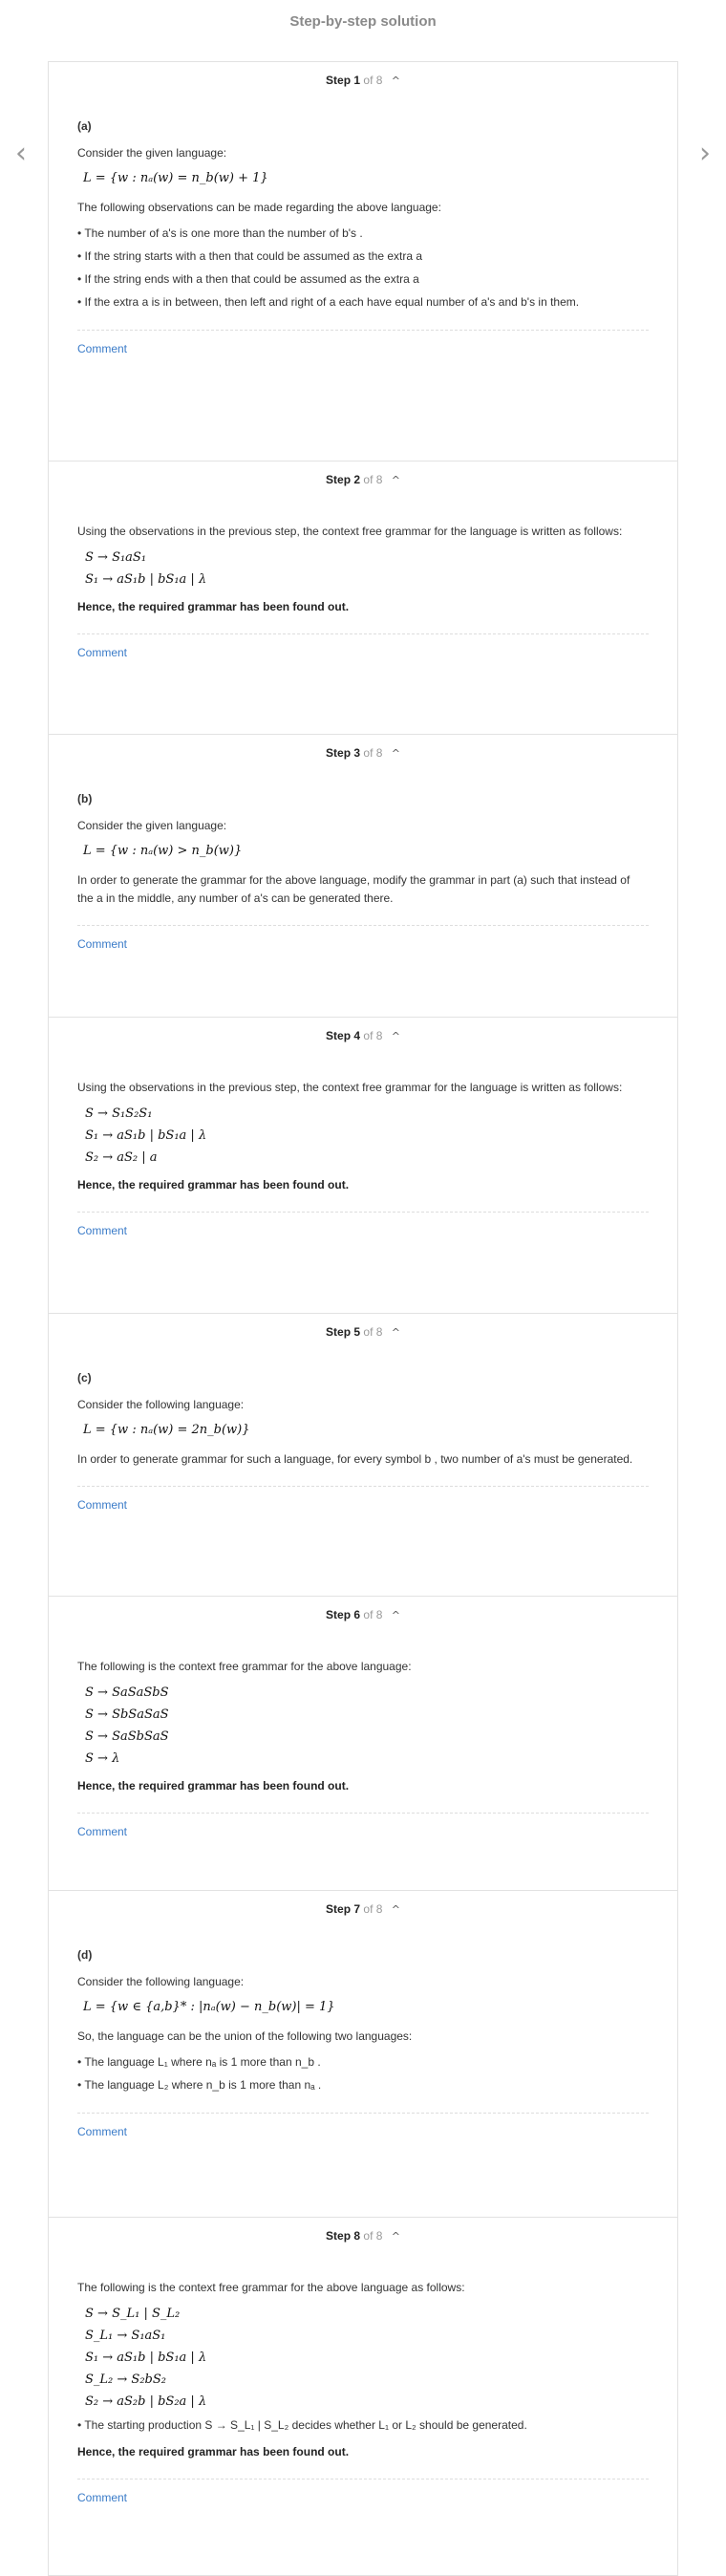 The width and height of the screenshot is (726, 2576). I want to click on step-text: Consider the given language:, so click(152, 153).